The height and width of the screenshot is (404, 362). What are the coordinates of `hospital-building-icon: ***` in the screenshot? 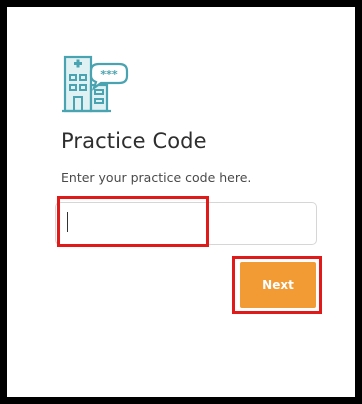 It's located at (95, 82).